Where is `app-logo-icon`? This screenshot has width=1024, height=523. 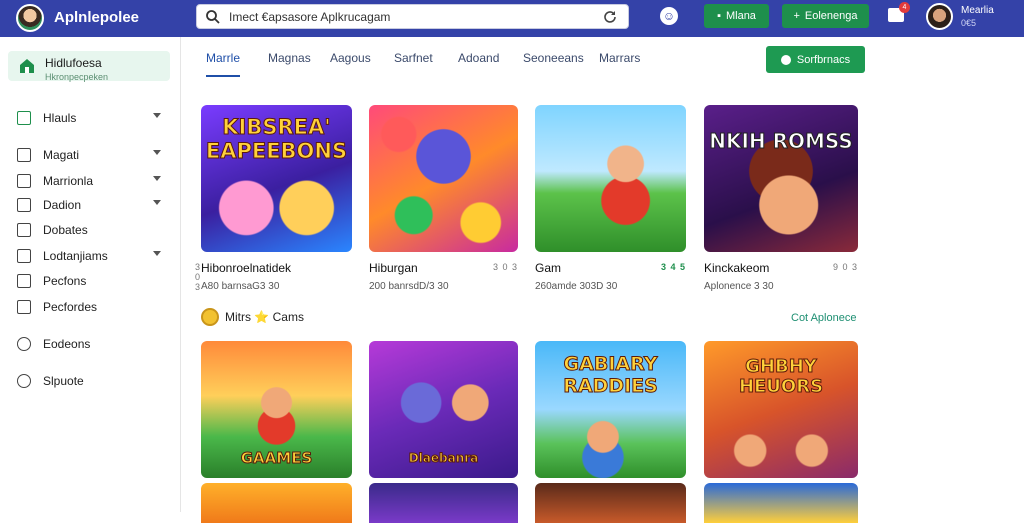
app-logo-icon is located at coordinates (30, 18).